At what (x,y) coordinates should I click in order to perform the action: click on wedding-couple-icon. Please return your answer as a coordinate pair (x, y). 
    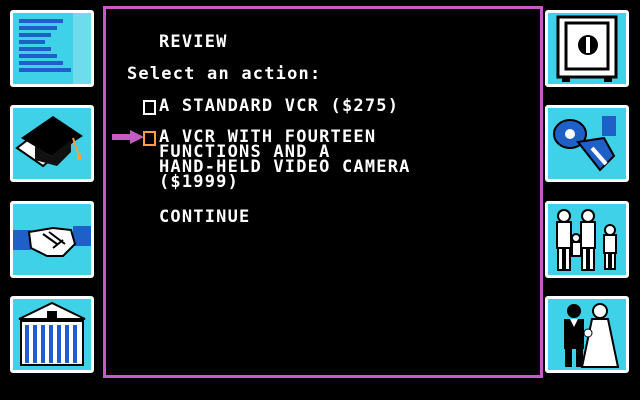
    Looking at the image, I should click on (587, 334).